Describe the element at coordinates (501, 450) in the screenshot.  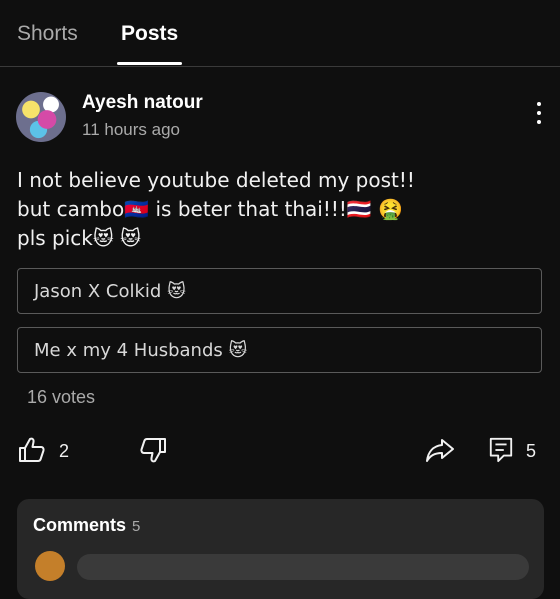
I see `comment-icon` at that location.